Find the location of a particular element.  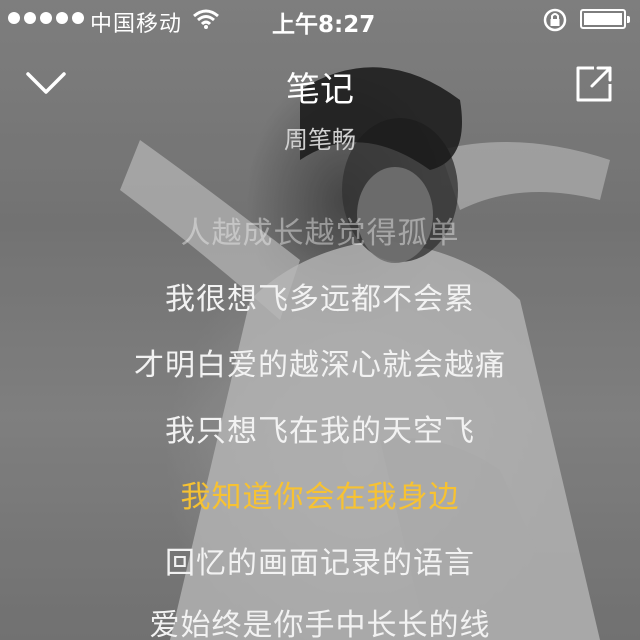

lyric-line: 我很想飞多远都不会累 is located at coordinates (320, 296).